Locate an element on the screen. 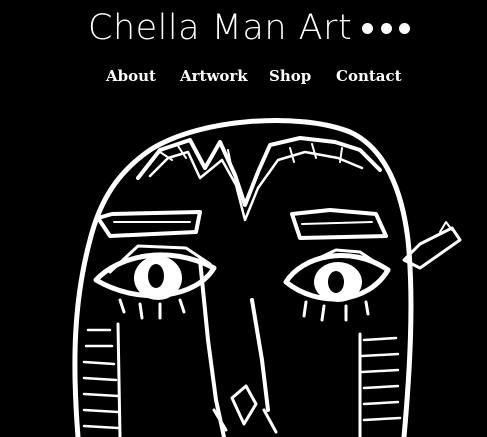 Image resolution: width=487 pixels, height=437 pixels. more-dots-icon is located at coordinates (386, 28).